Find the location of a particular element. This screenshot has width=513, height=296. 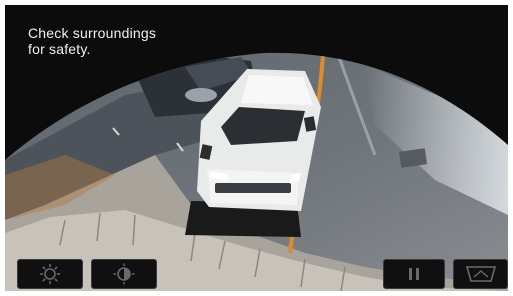

safety-warning-message: Check surroundings for safety. is located at coordinates (92, 41).